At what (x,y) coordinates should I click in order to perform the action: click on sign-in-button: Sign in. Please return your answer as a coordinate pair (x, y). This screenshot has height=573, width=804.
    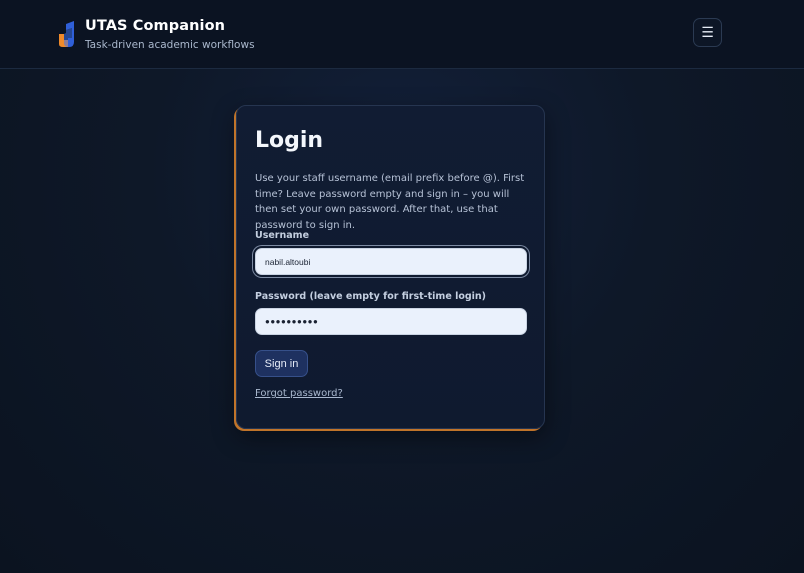
    Looking at the image, I should click on (281, 363).